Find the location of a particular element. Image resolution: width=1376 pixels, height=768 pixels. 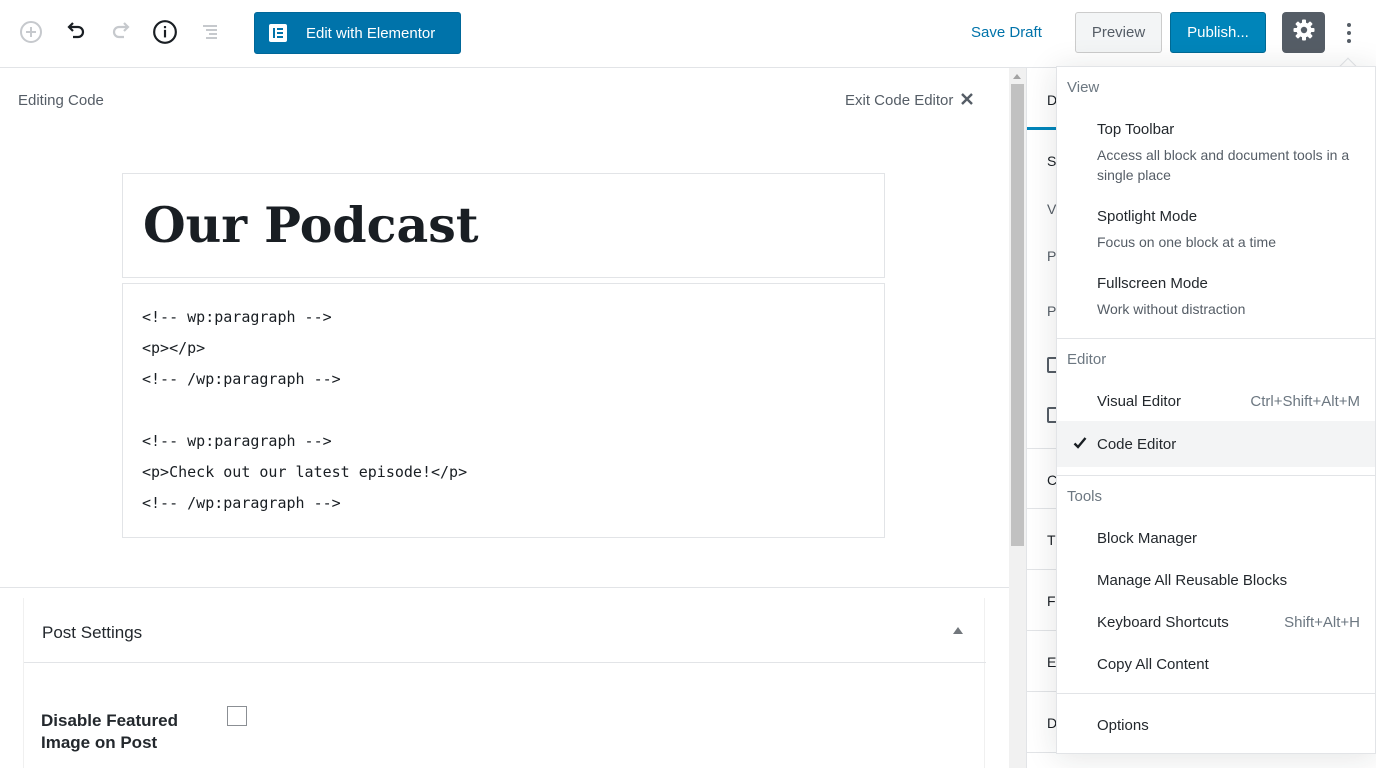

menu-item-label: Code Editor is located at coordinates (1137, 444).